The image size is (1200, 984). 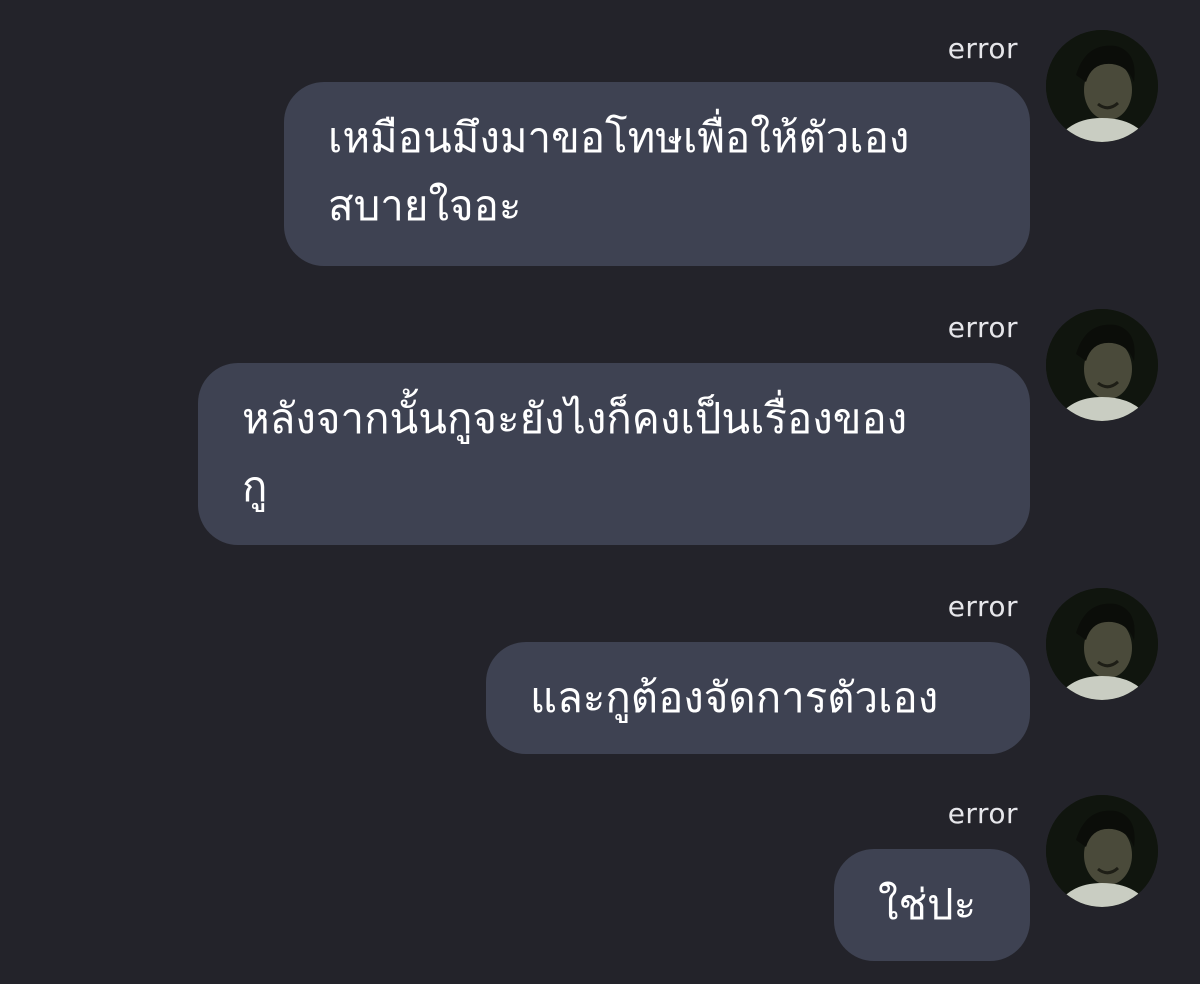 I want to click on message-bubble: และกูต้องจัดการตัวเอง, so click(x=758, y=698).